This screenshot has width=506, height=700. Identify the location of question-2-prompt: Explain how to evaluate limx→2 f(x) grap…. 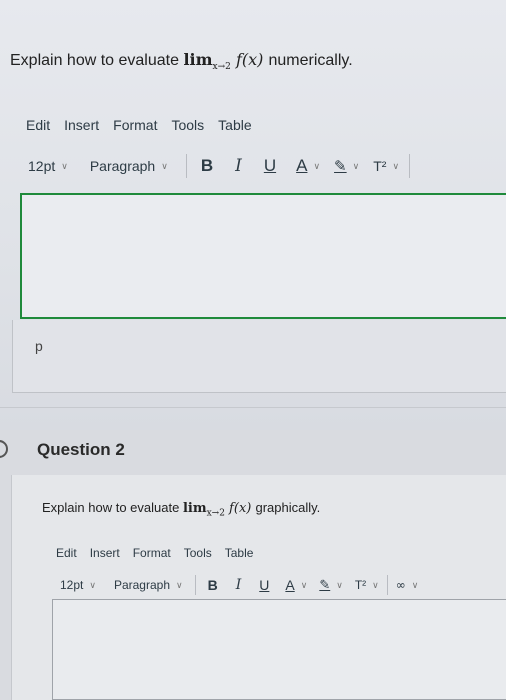
(181, 509).